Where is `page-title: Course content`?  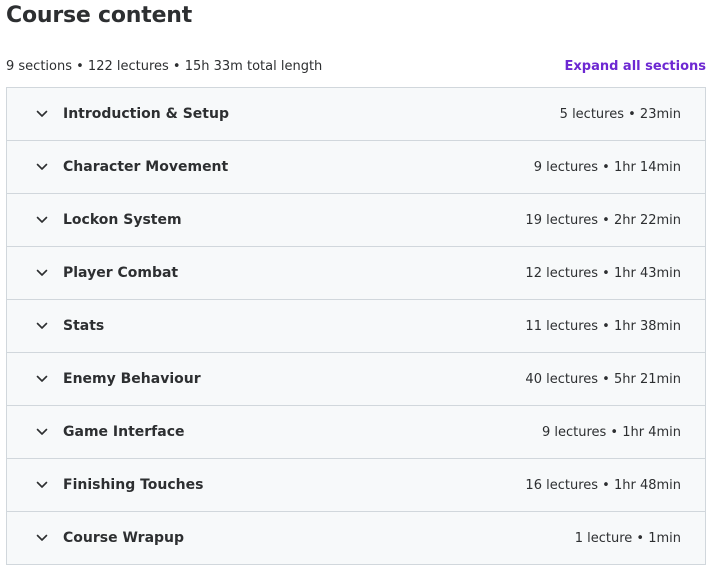 page-title: Course content is located at coordinates (99, 15).